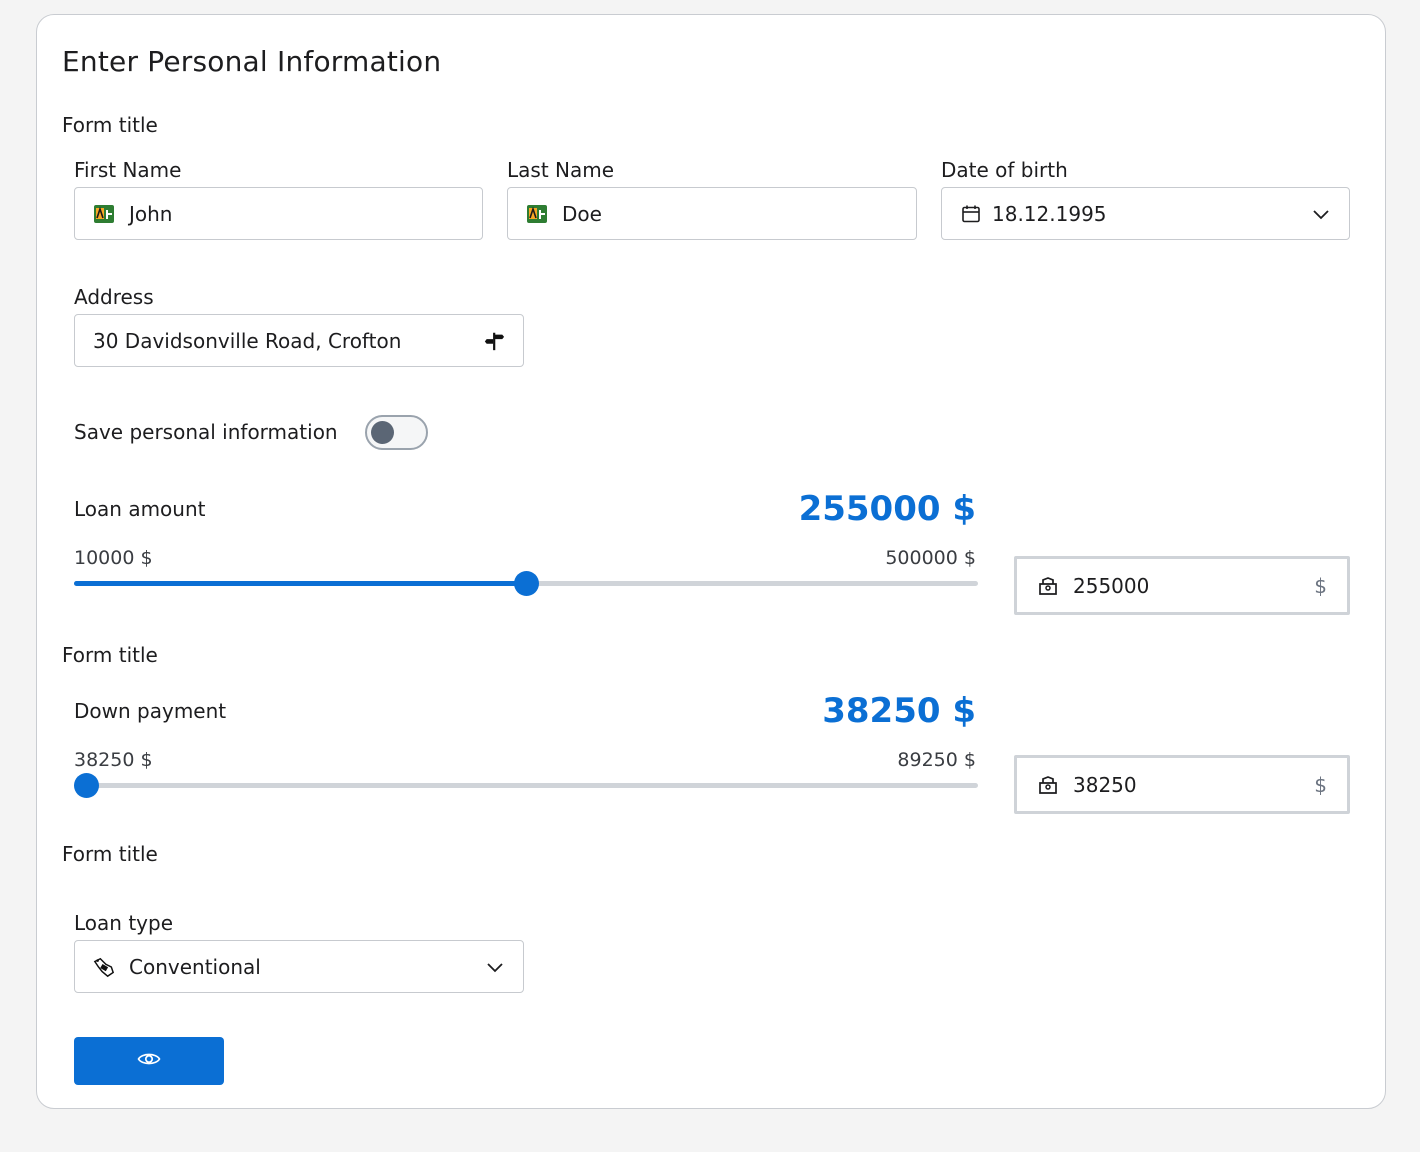  I want to click on address-field: 30 Davidsonville Road, Crofton, so click(299, 340).